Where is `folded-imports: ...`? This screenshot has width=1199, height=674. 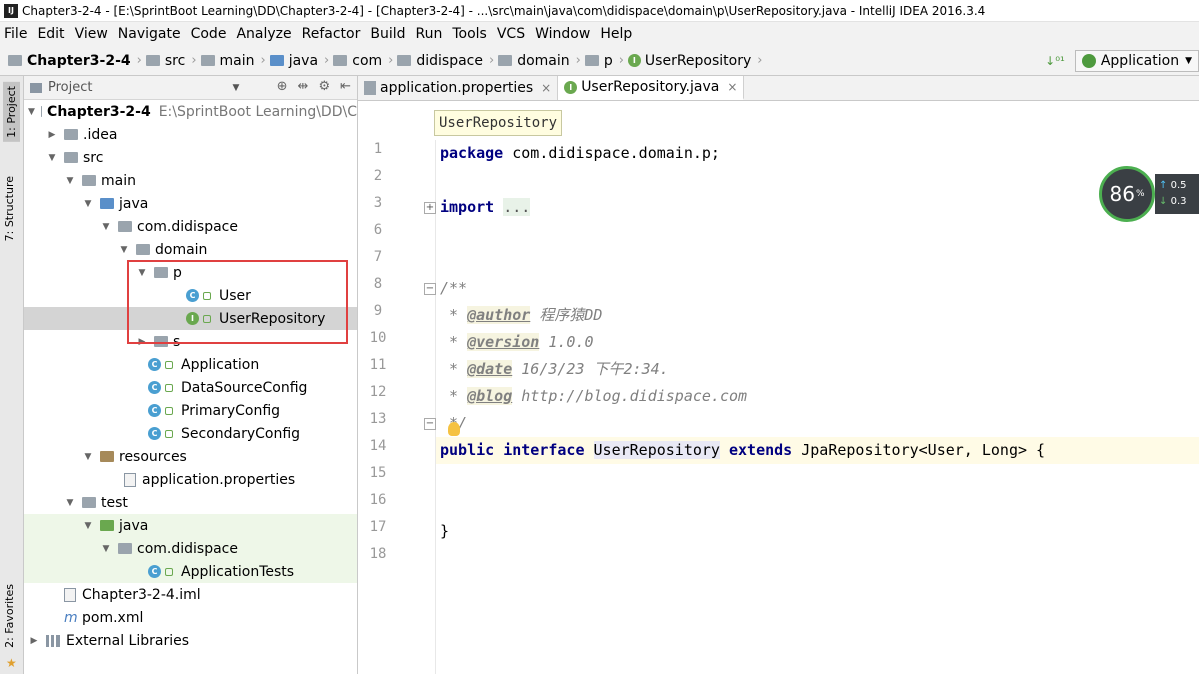
folded-imports: ... is located at coordinates (517, 207).